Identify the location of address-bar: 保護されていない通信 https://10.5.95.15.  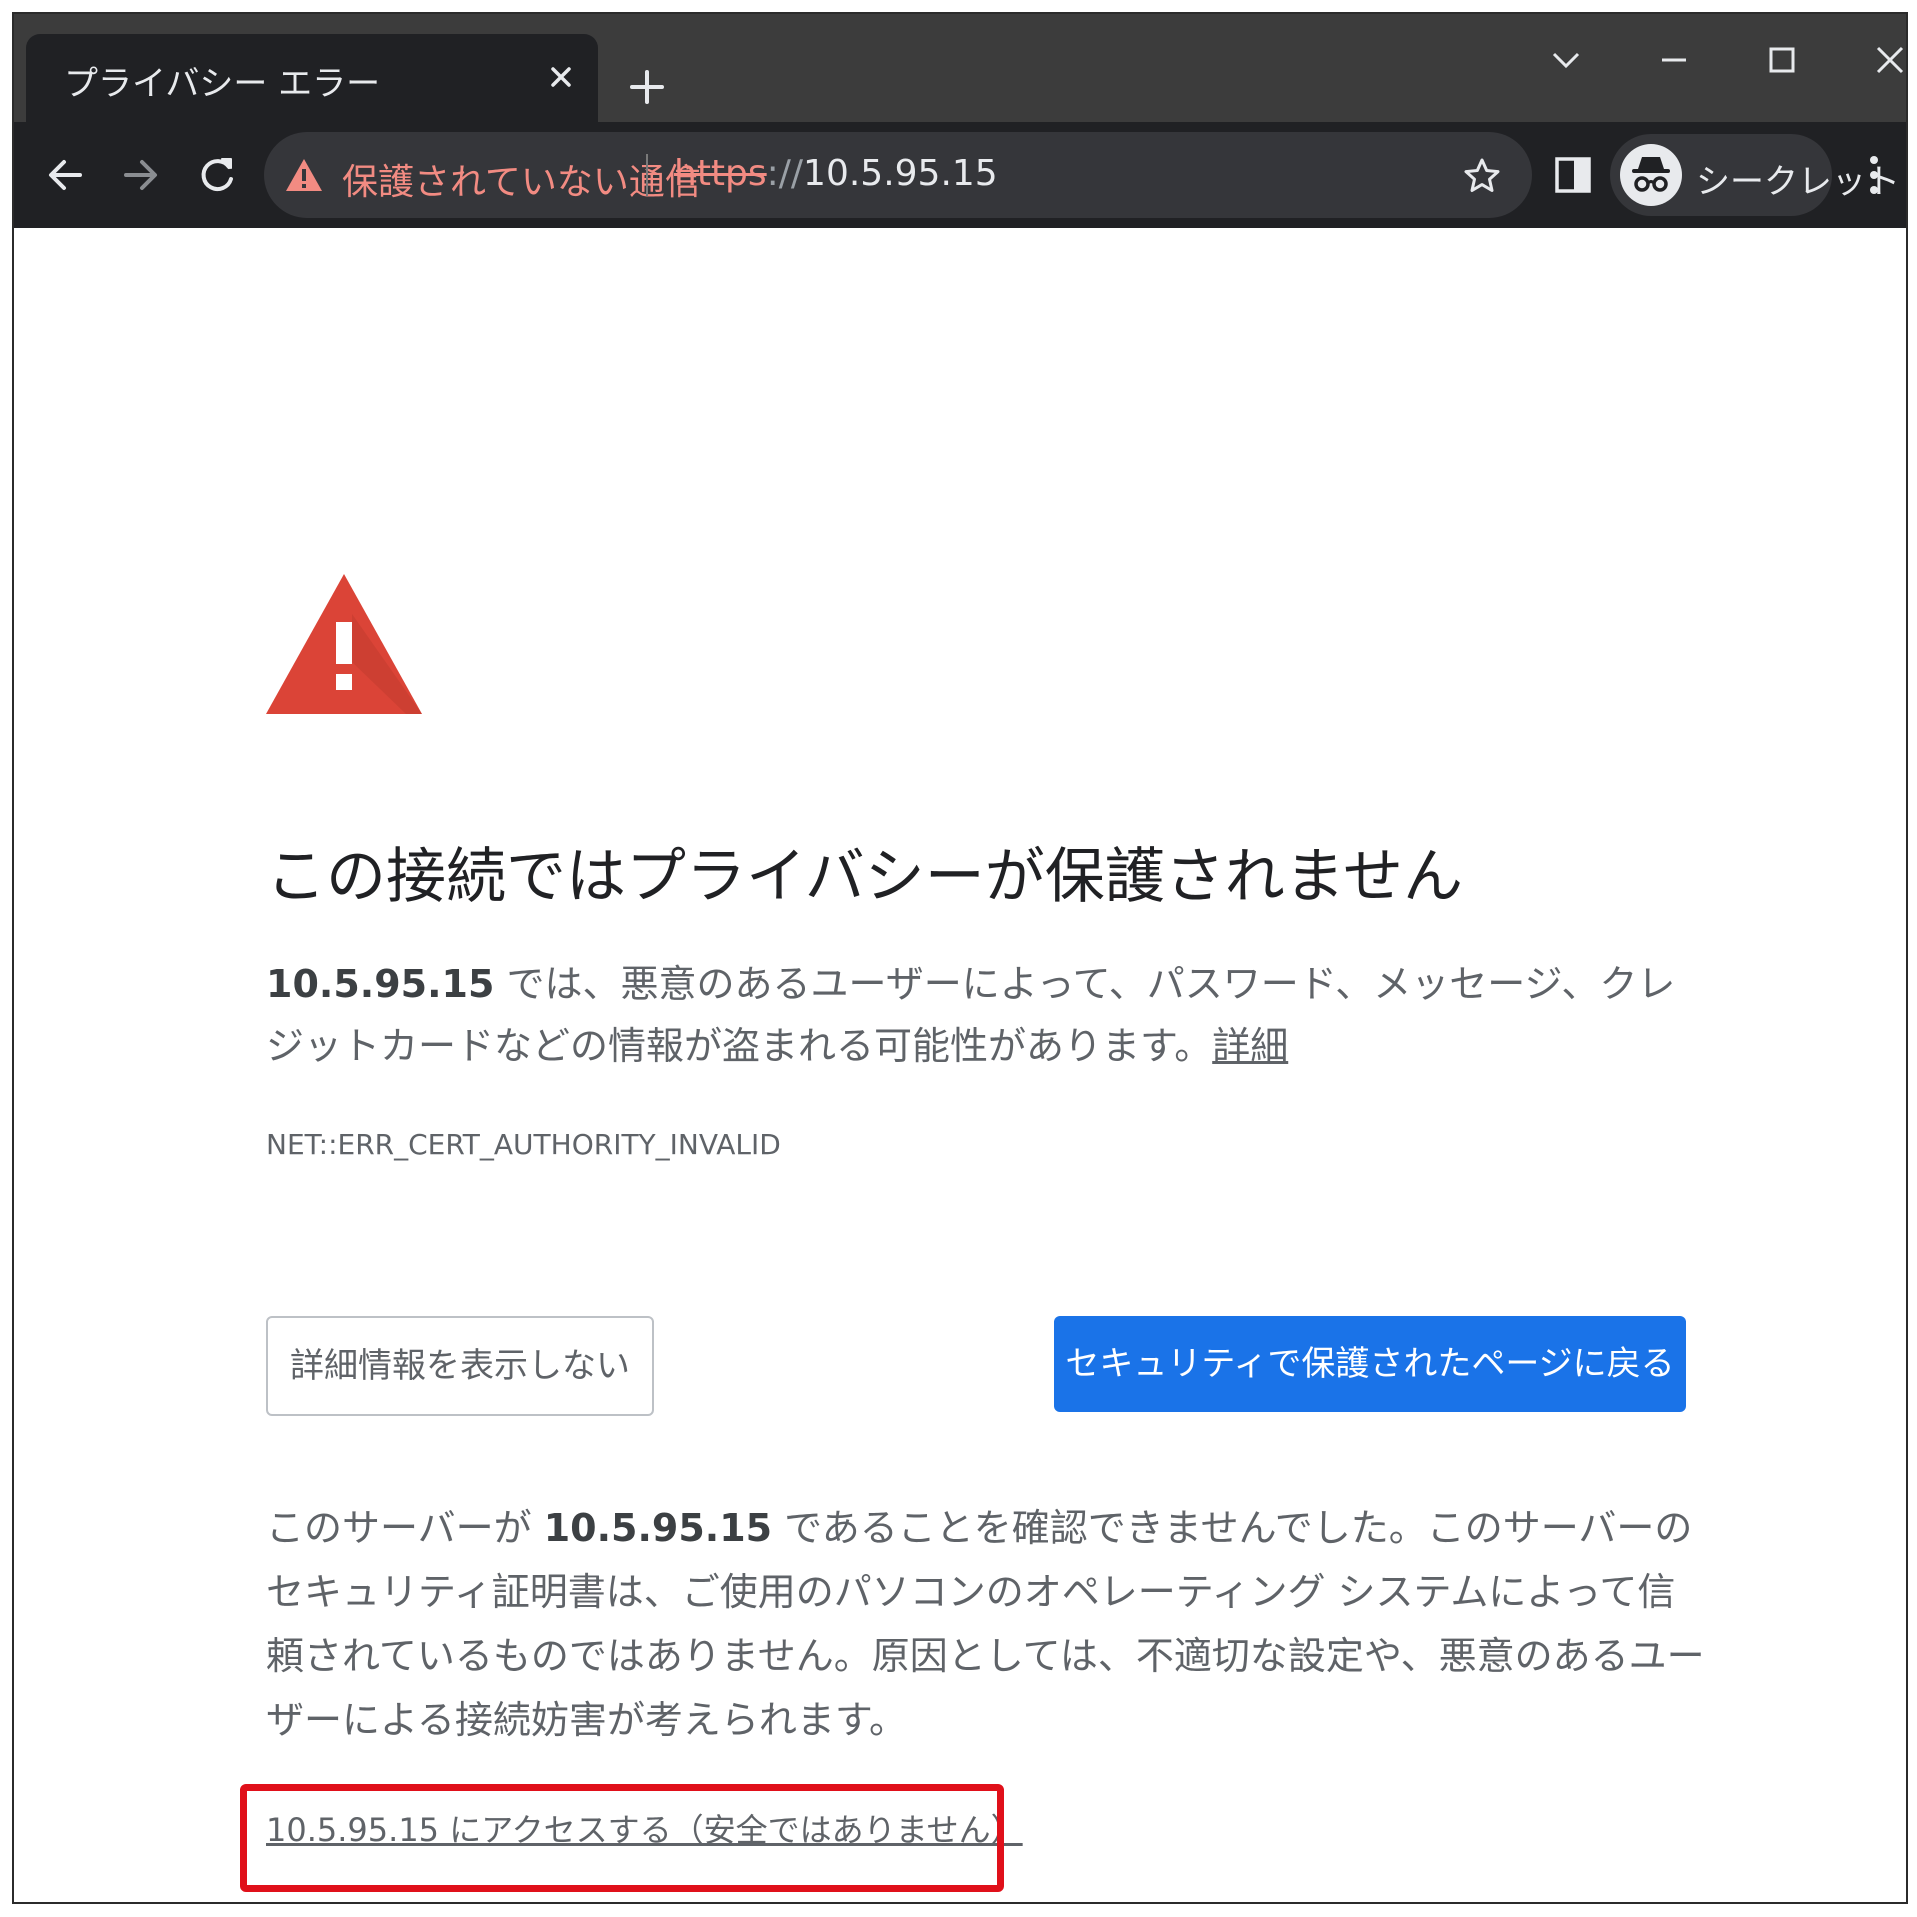
(898, 175).